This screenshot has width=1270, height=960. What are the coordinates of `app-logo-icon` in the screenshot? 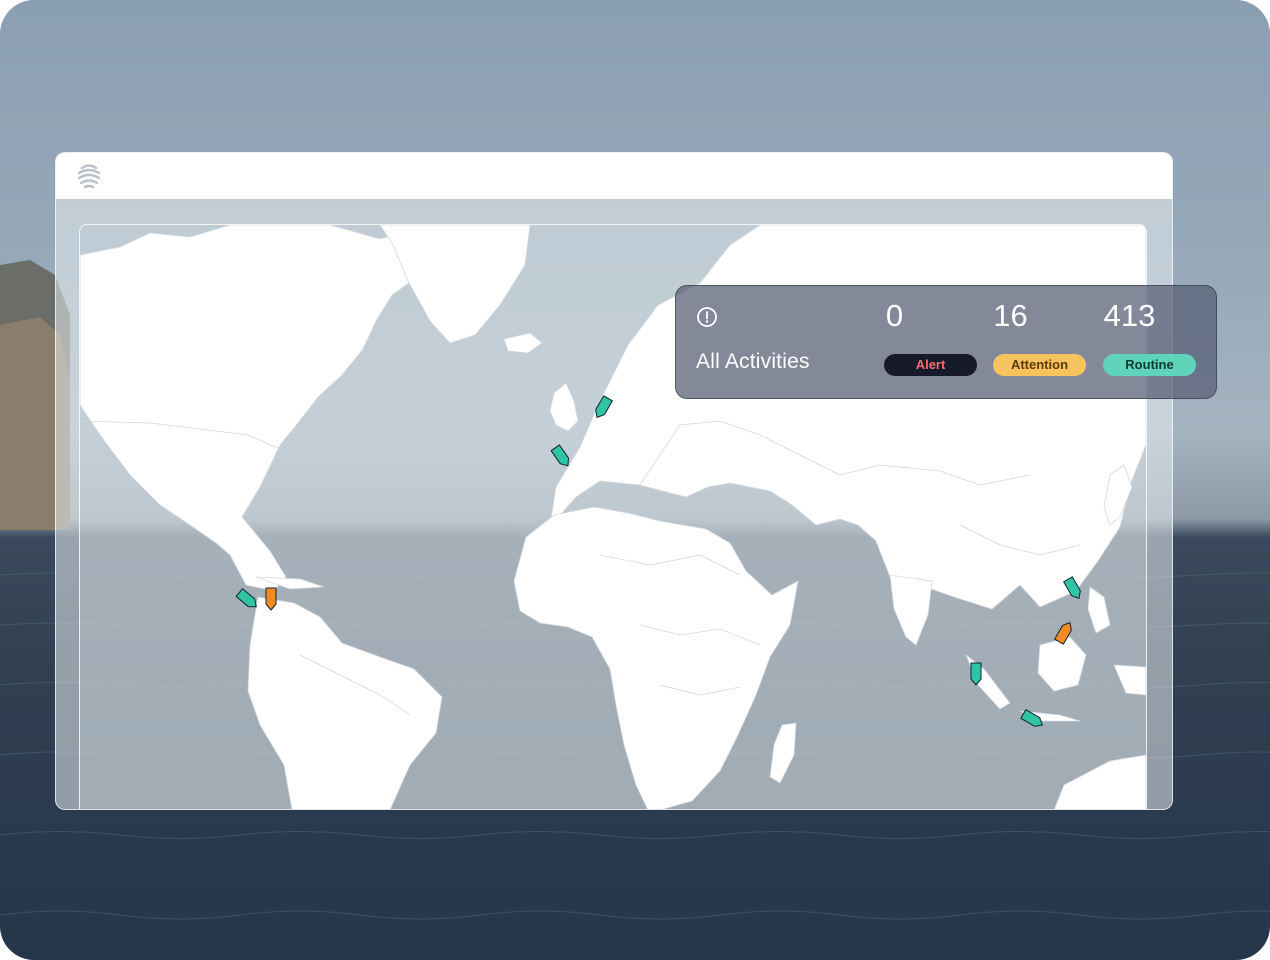 It's located at (89, 176).